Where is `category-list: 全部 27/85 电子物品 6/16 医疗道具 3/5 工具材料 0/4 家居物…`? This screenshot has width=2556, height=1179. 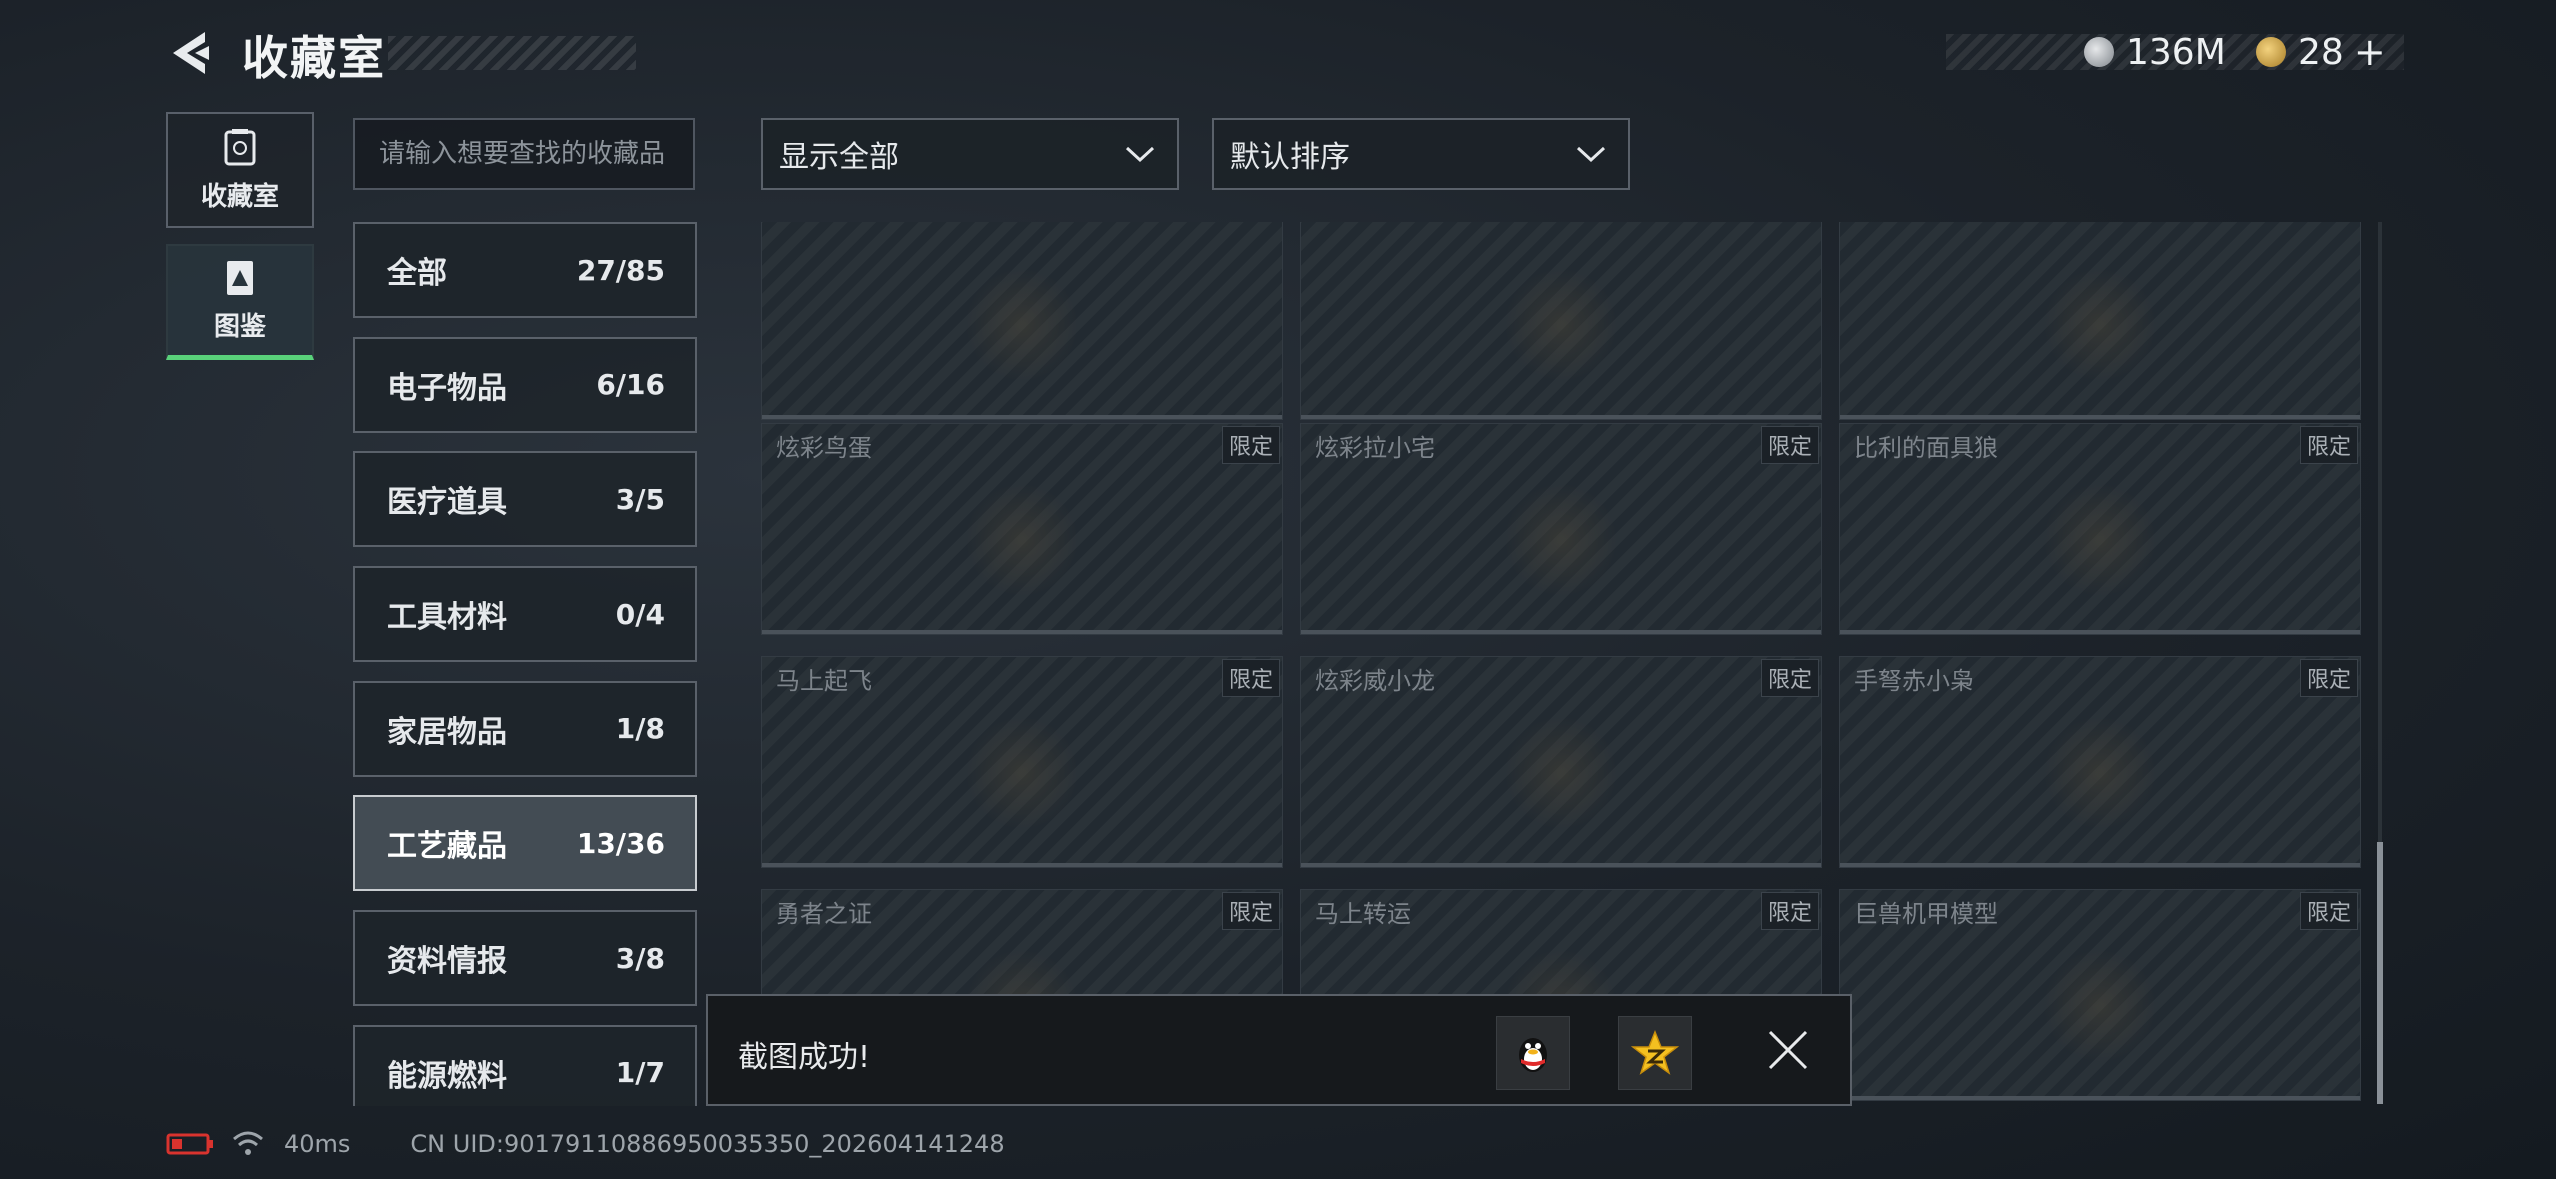 category-list: 全部 27/85 电子物品 6/16 医疗道具 3/5 工具材料 0/4 家居物… is located at coordinates (525, 664).